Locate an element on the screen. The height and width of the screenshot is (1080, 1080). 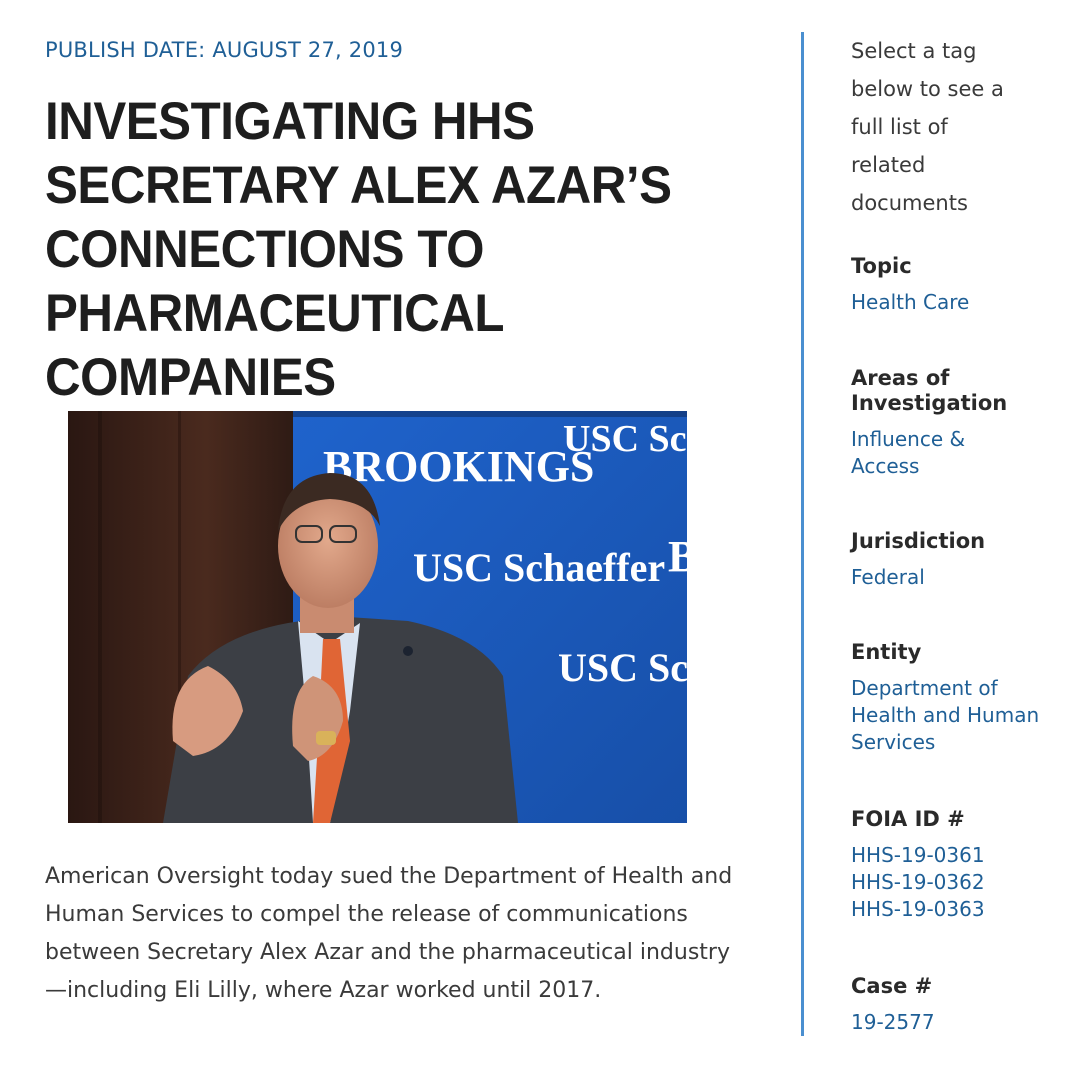
backdrop-brookings-text: BROOKINGS is located at coordinates (458, 466).